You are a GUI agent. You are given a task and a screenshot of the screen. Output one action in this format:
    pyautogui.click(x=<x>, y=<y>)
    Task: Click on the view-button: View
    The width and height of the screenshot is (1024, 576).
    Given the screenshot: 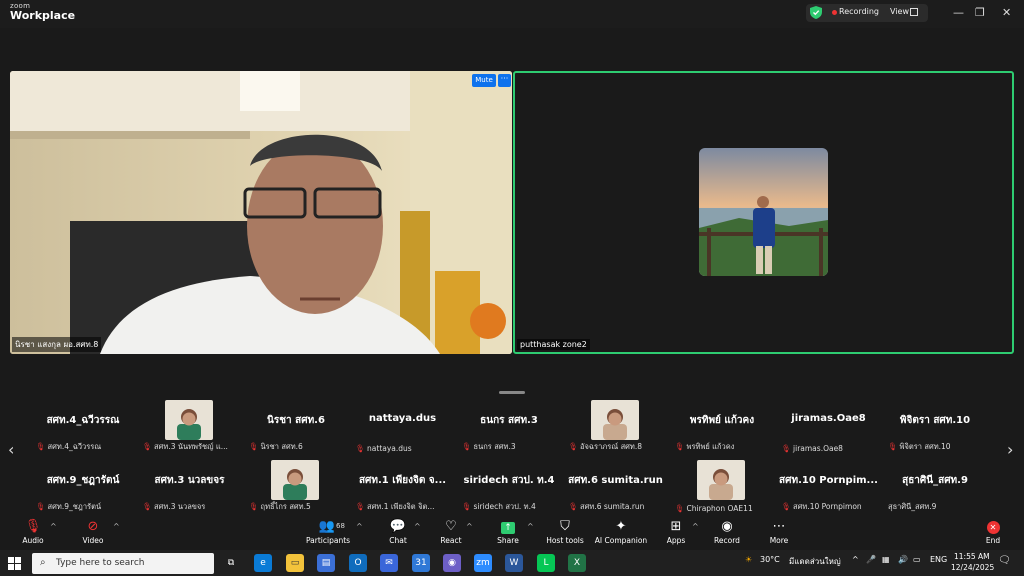 What is the action you would take?
    pyautogui.click(x=899, y=11)
    